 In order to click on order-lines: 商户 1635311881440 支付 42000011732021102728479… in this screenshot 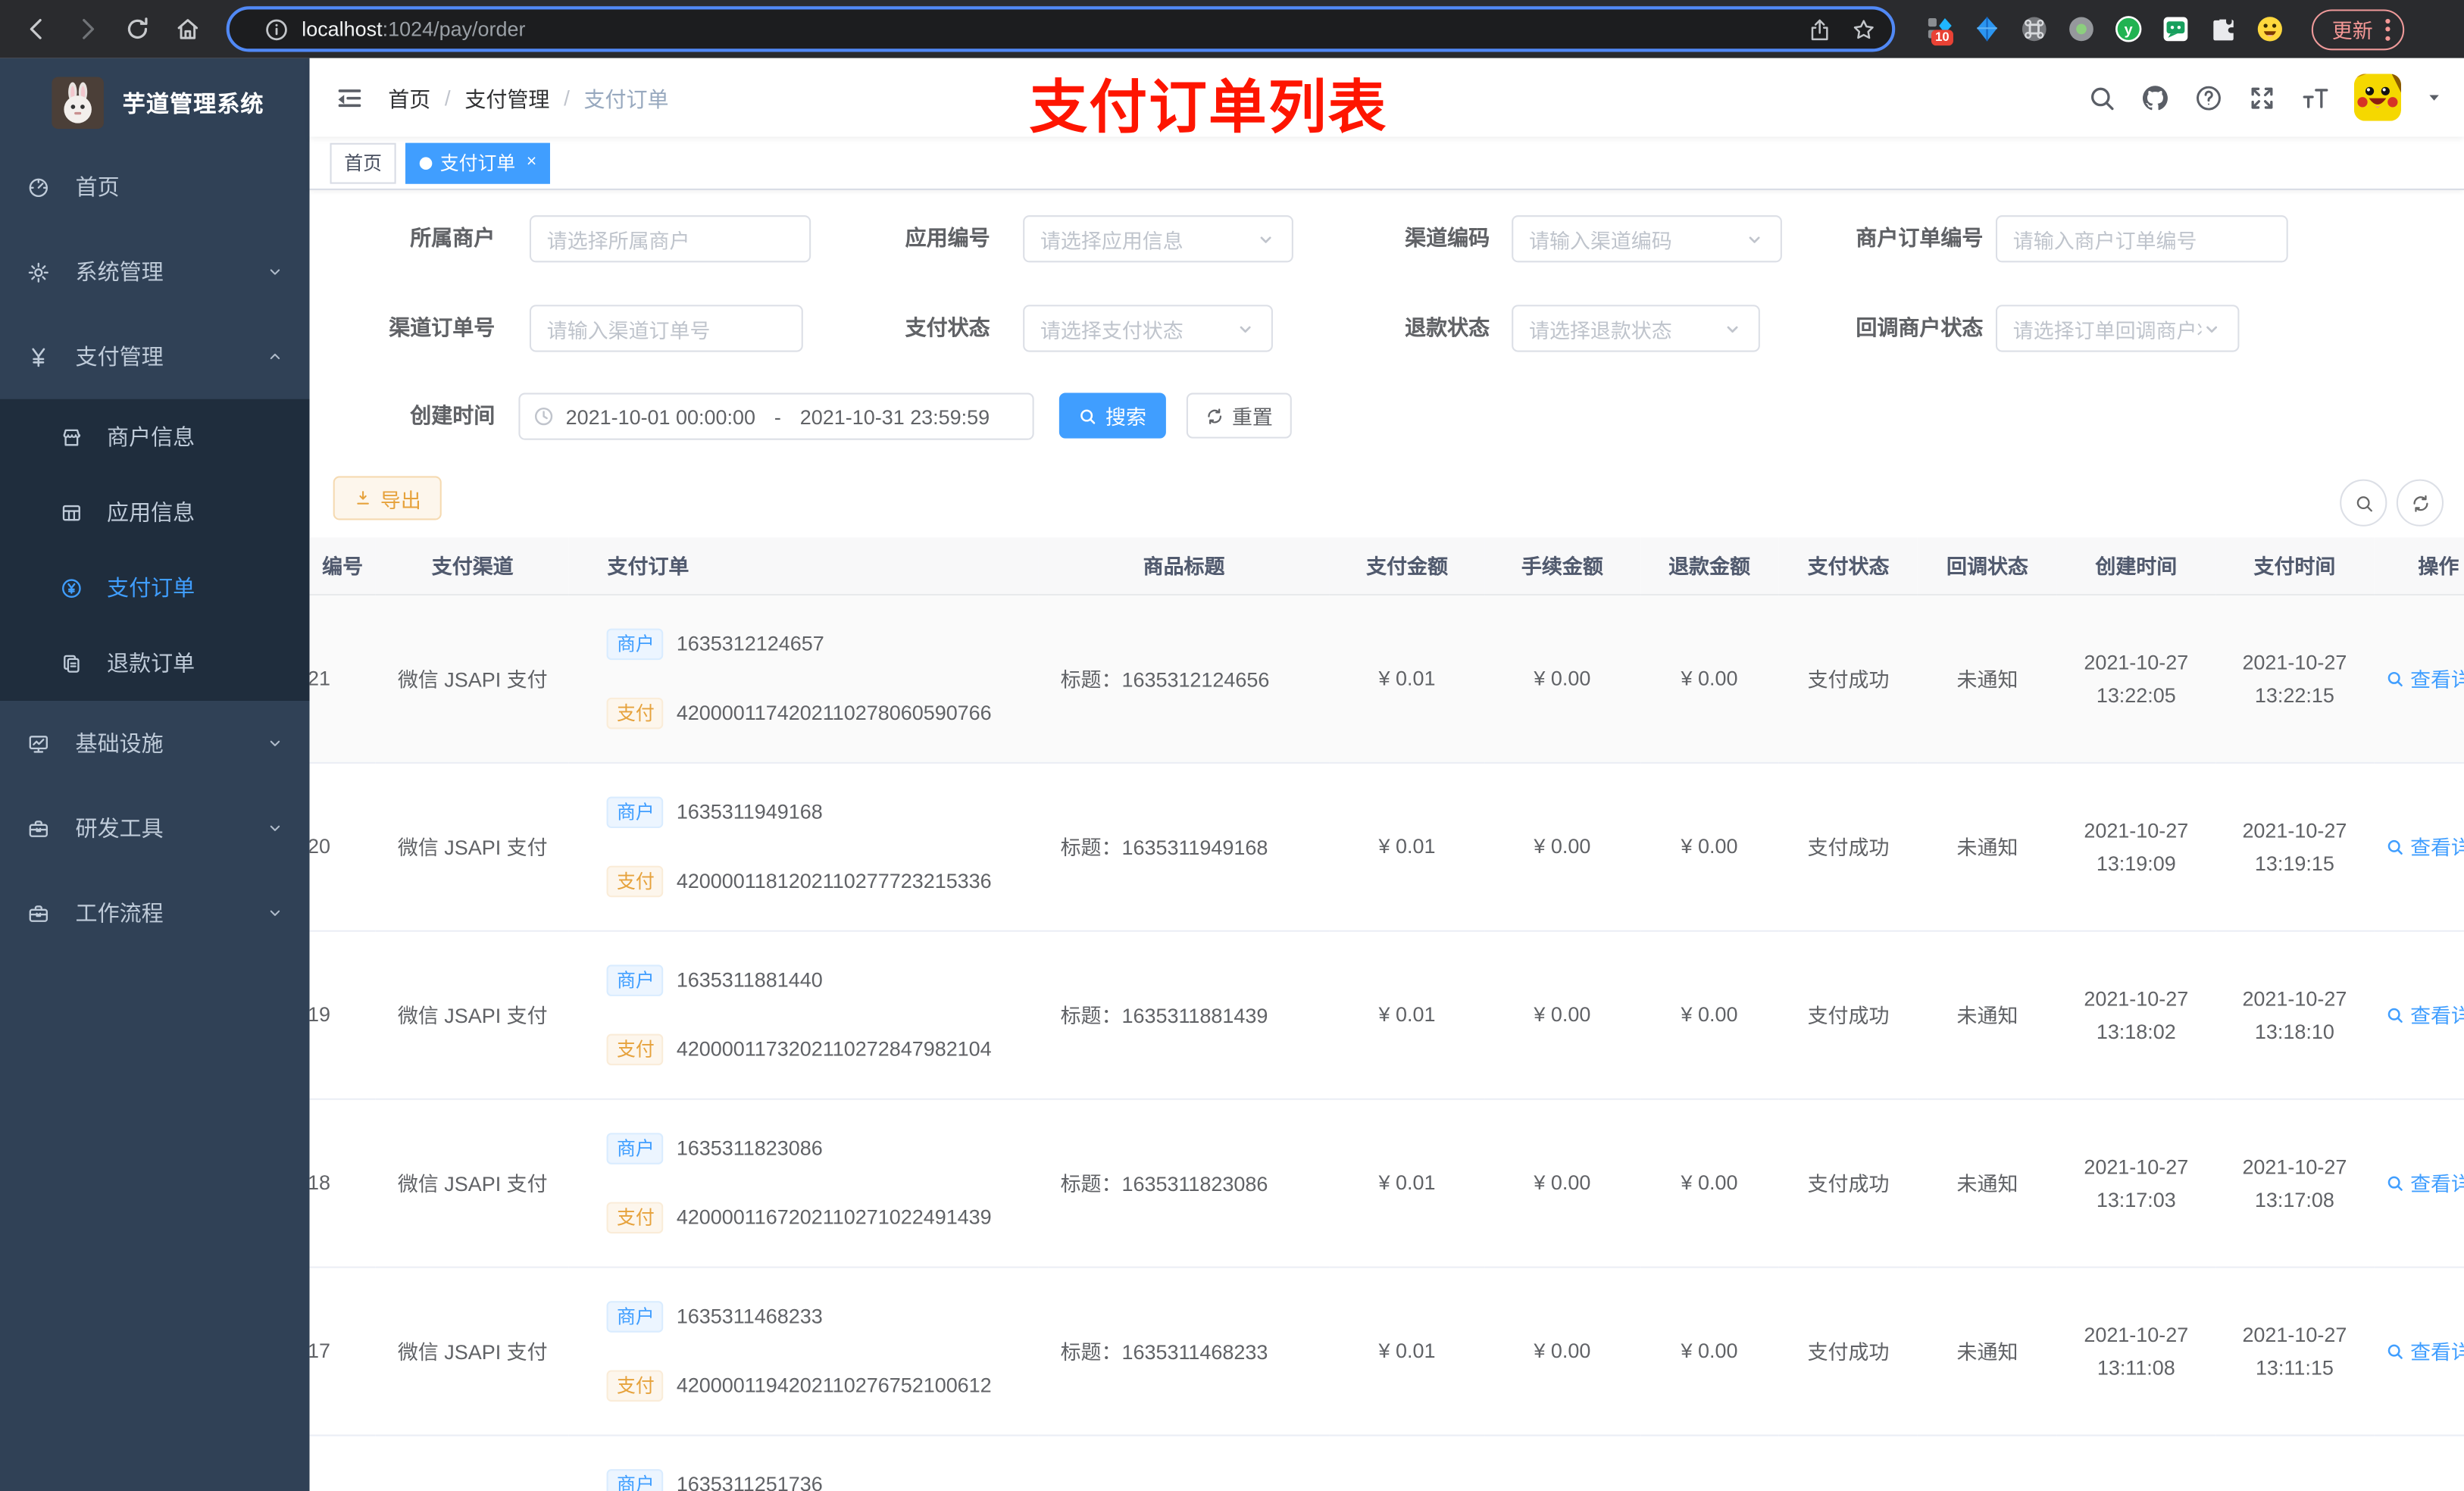, I will do `click(823, 1014)`.